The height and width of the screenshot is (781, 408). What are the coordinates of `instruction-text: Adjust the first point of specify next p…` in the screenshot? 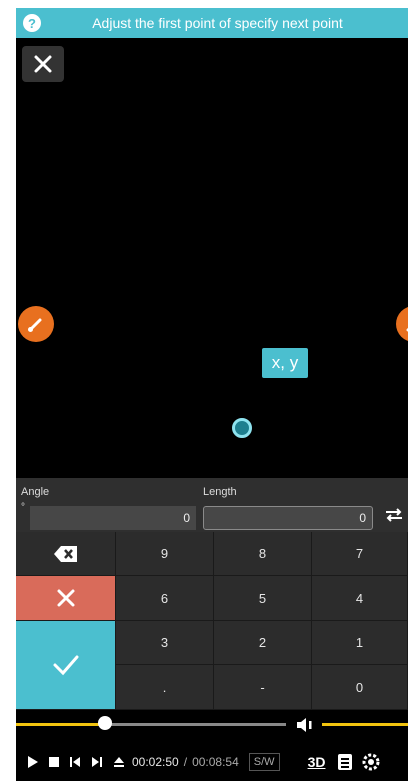 It's located at (217, 23).